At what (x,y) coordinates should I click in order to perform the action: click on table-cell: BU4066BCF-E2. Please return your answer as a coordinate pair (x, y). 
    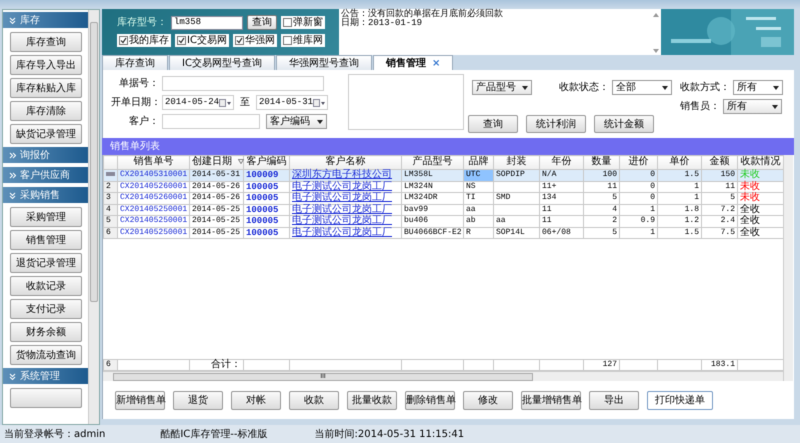
    Looking at the image, I should click on (433, 232).